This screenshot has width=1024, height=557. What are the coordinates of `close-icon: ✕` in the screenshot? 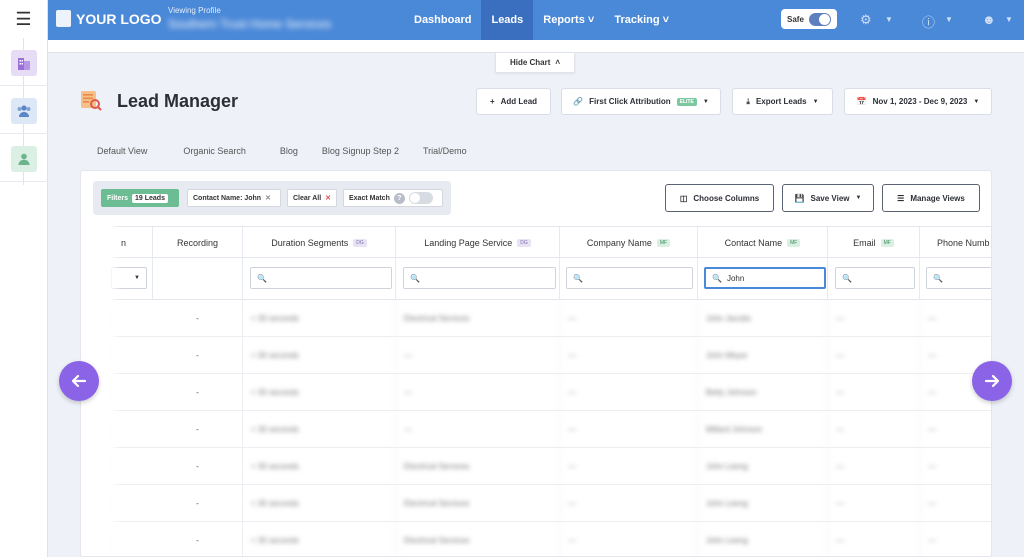 It's located at (268, 198).